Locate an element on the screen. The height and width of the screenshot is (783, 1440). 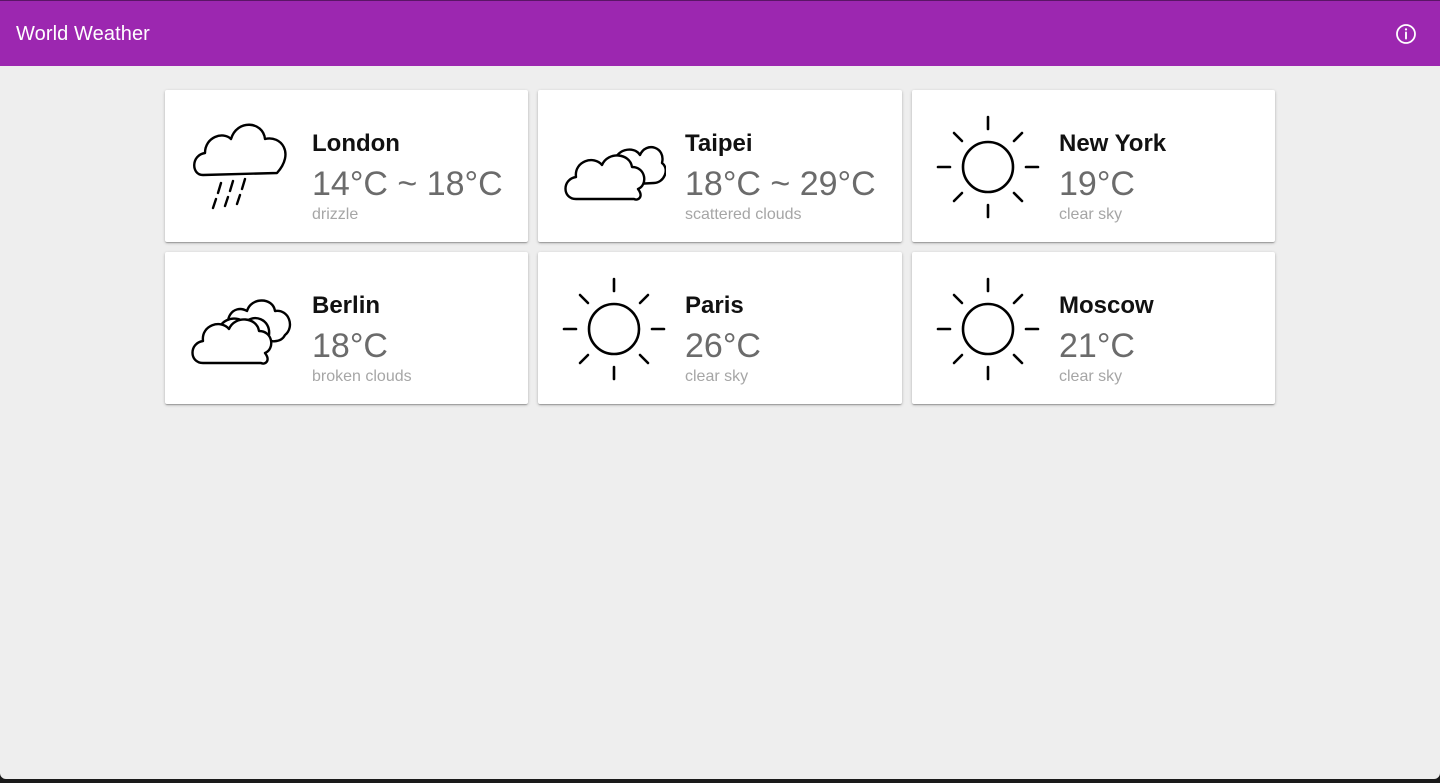
city-card-moscow: Moscow 21°C clear sky is located at coordinates (1093, 328).